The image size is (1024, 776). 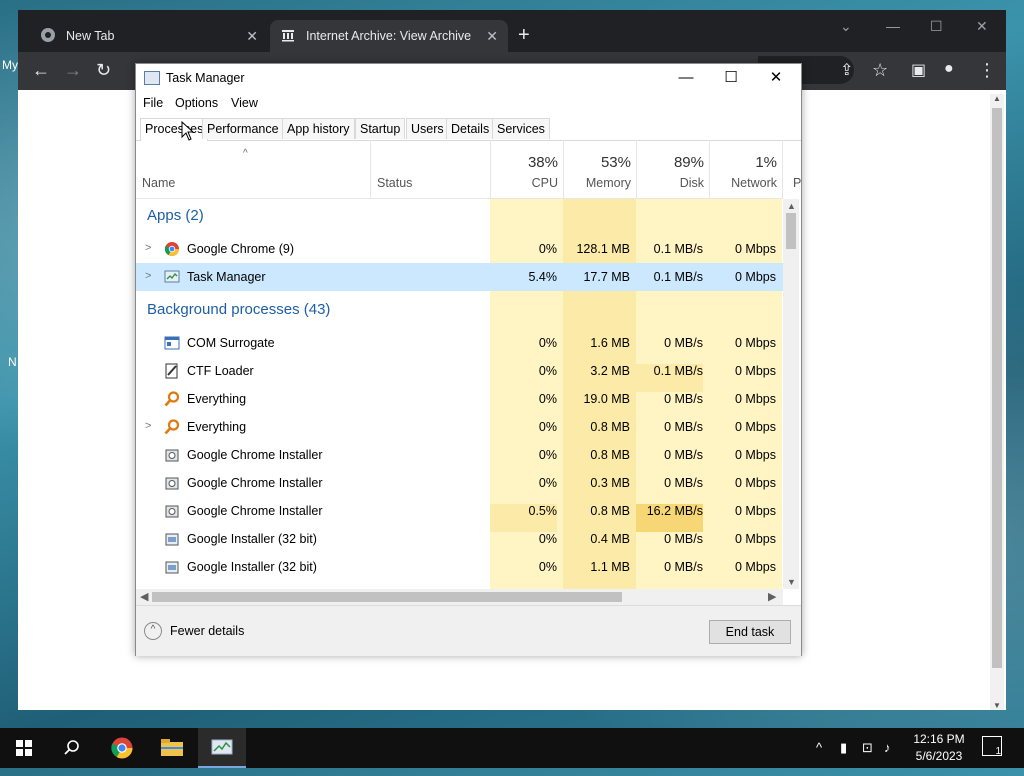 I want to click on column-disk: 89% Disk, so click(x=673, y=169).